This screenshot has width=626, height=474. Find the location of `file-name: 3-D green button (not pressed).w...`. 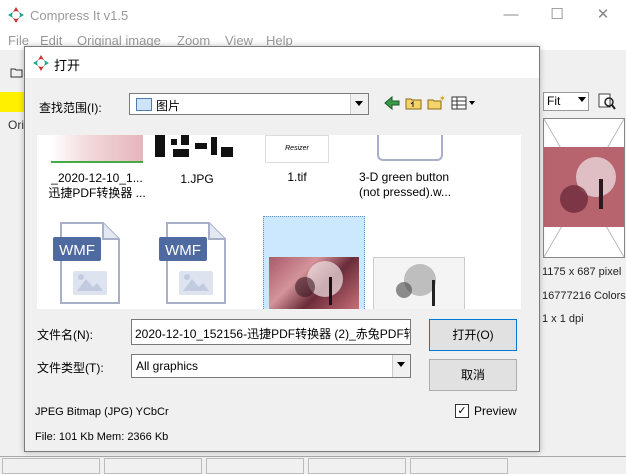

file-name: 3-D green button (not pressed).w... is located at coordinates (405, 184).